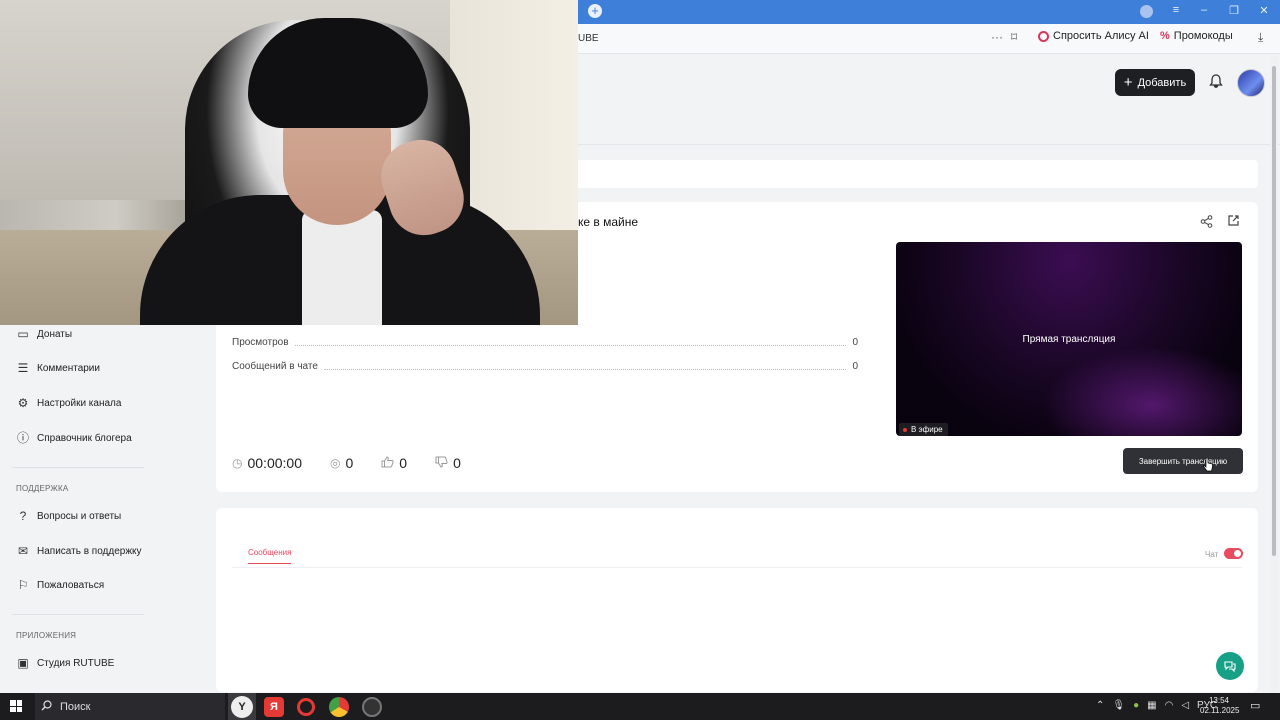 The height and width of the screenshot is (720, 1280). What do you see at coordinates (1128, 82) in the screenshot?
I see `plus-icon: +` at bounding box center [1128, 82].